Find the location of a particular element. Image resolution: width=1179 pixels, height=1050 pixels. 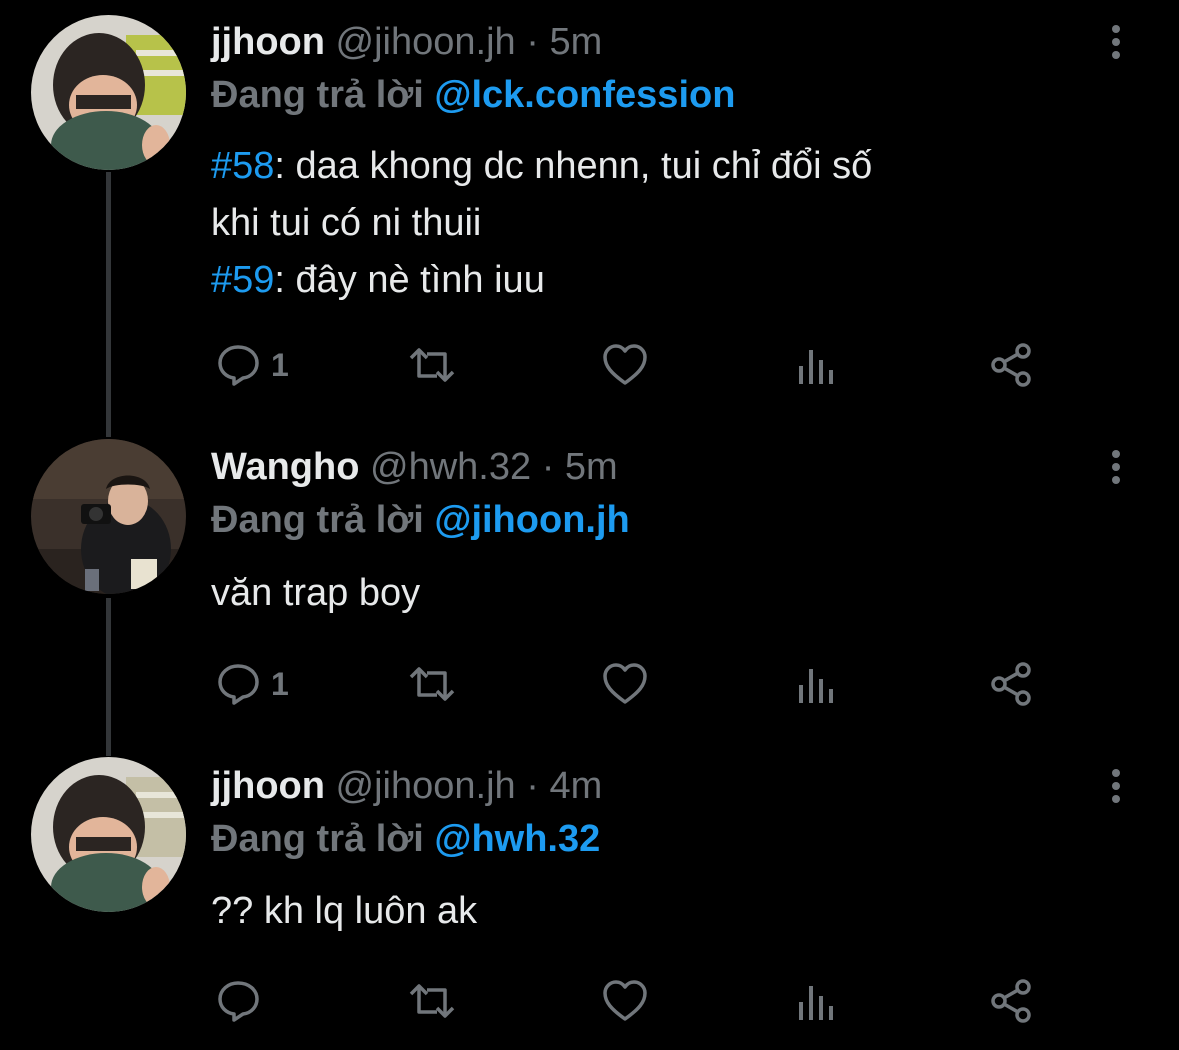

text-line: ?? kh lq luôn ak is located at coordinates (661, 911).